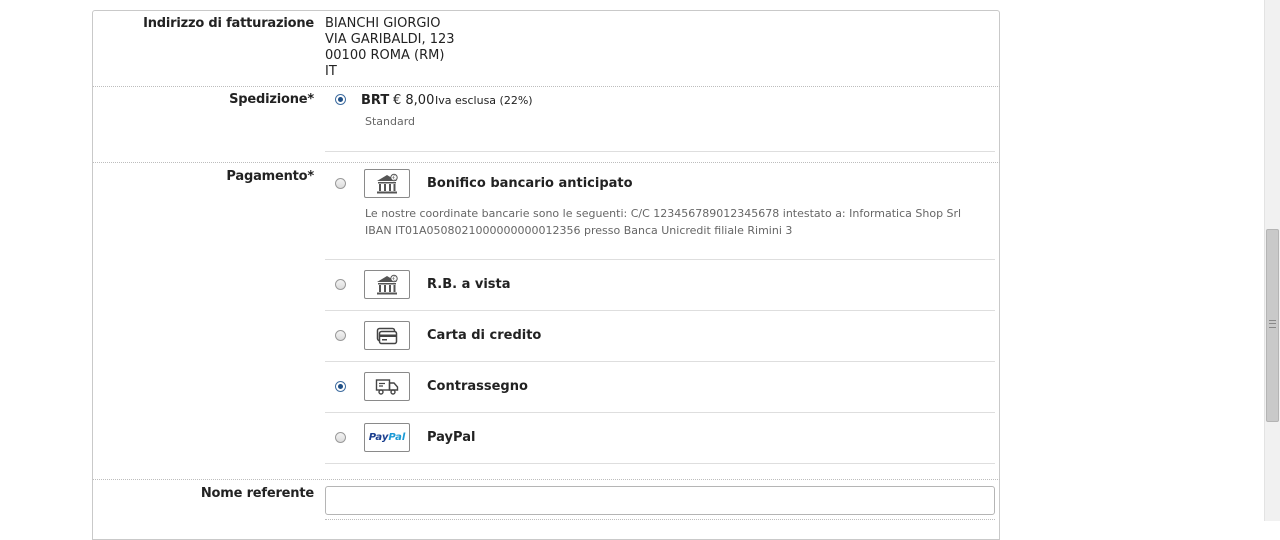  Describe the element at coordinates (228, 23) in the screenshot. I see `billing-address-label: Indirizzo di fatturazione` at that location.